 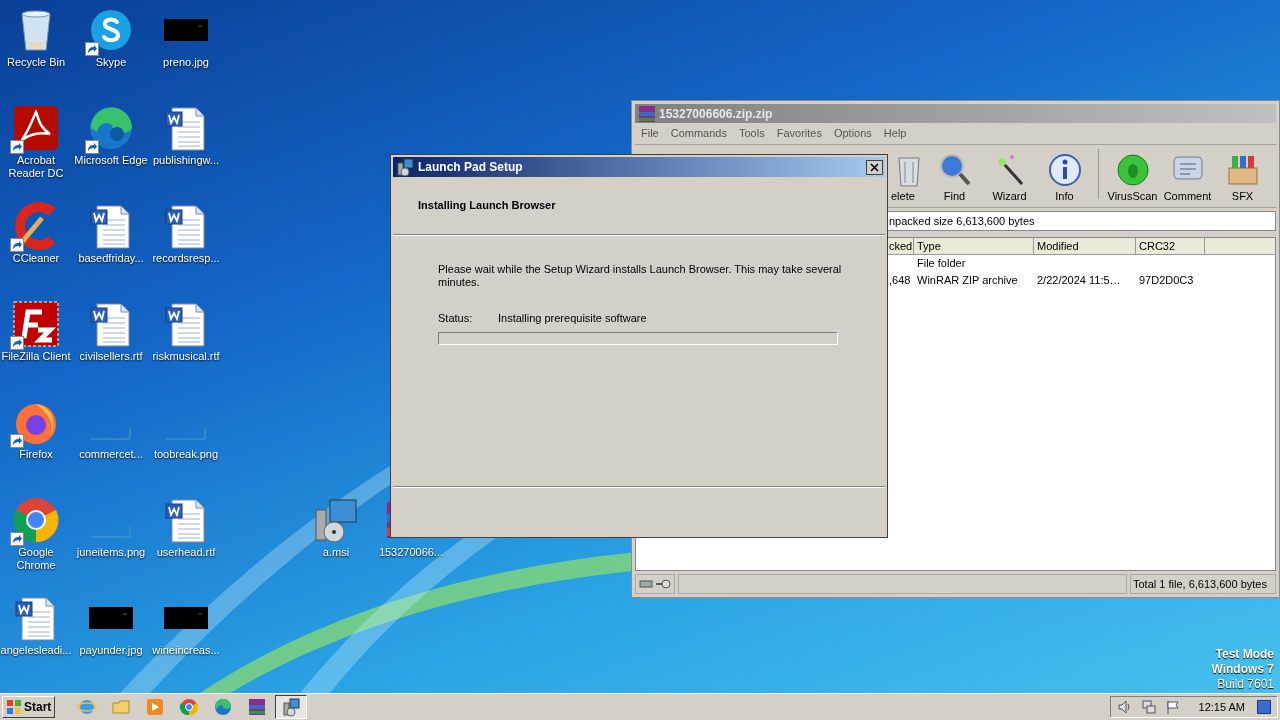 I want to click on menu-item: File, so click(x=650, y=133).